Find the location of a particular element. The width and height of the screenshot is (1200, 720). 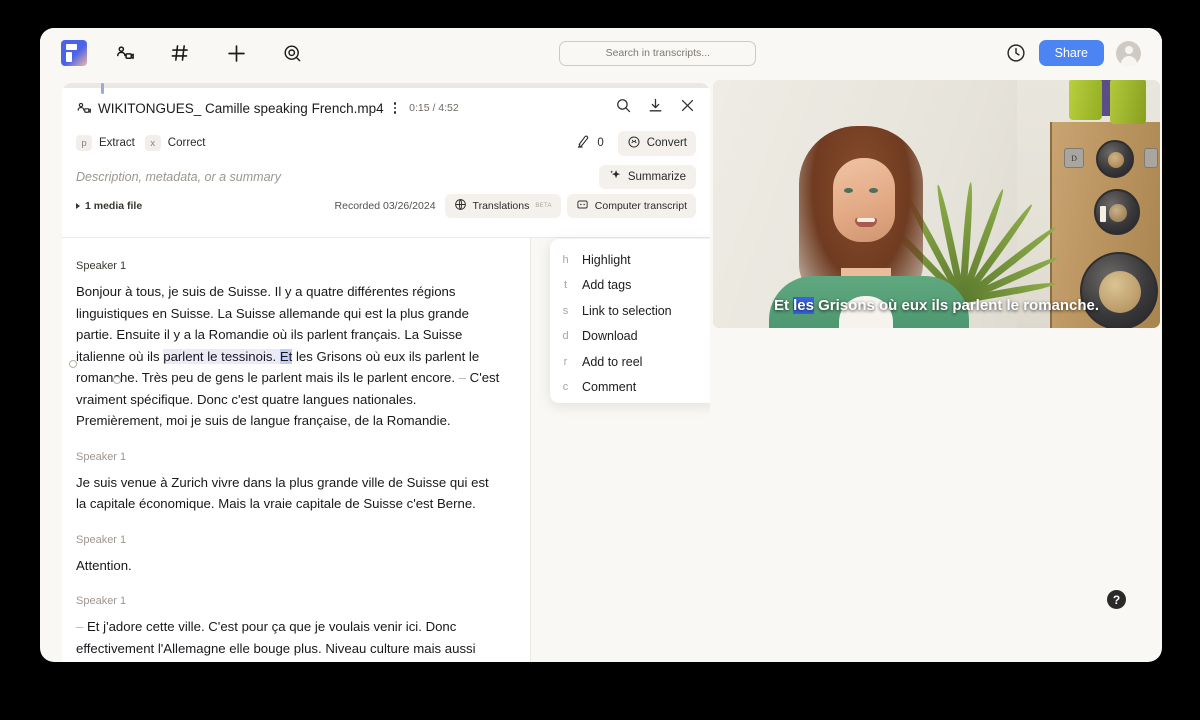

document-download-icon is located at coordinates (655, 108).